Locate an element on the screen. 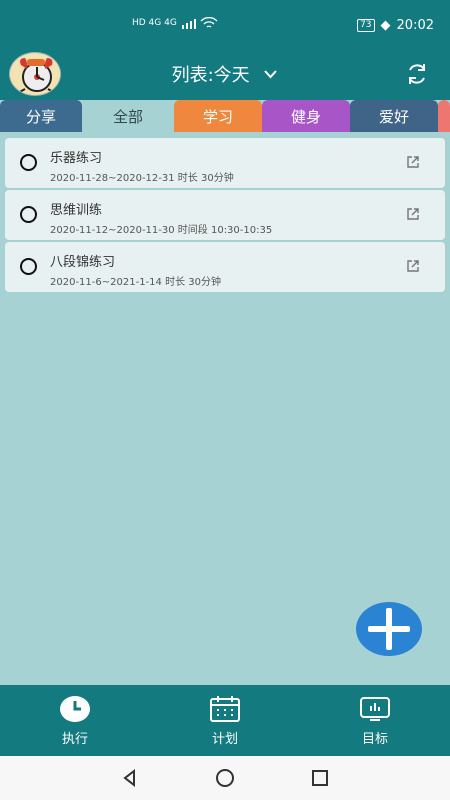 This screenshot has width=450, height=800. signal-text: HD 4G 4G is located at coordinates (154, 23).